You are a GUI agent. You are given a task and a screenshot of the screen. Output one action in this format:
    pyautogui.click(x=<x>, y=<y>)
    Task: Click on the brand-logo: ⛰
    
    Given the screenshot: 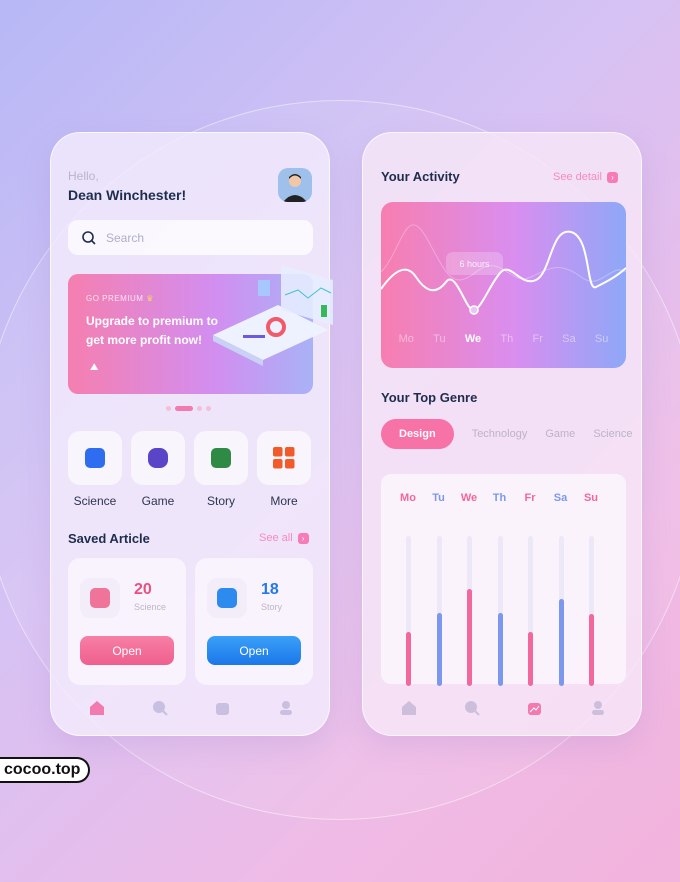 What is the action you would take?
    pyautogui.click(x=94, y=367)
    